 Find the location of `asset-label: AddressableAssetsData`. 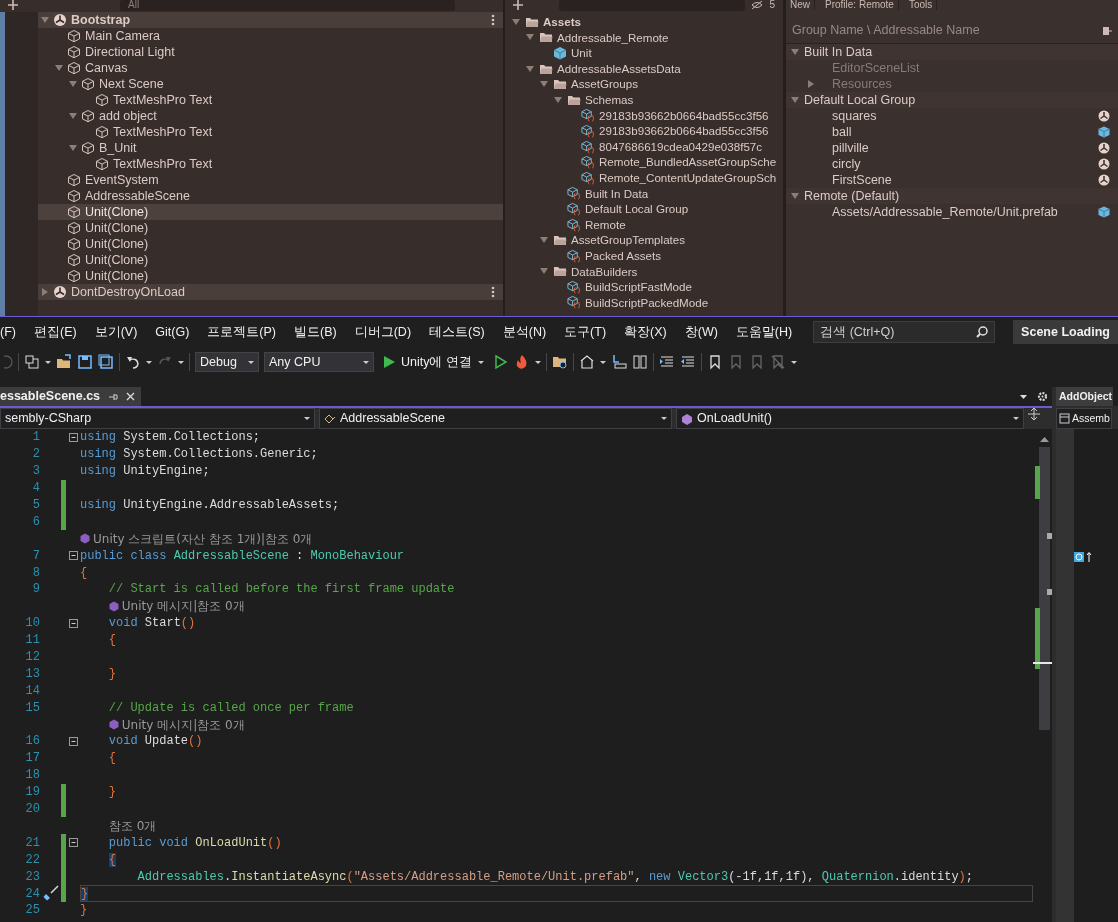

asset-label: AddressableAssetsData is located at coordinates (619, 68).